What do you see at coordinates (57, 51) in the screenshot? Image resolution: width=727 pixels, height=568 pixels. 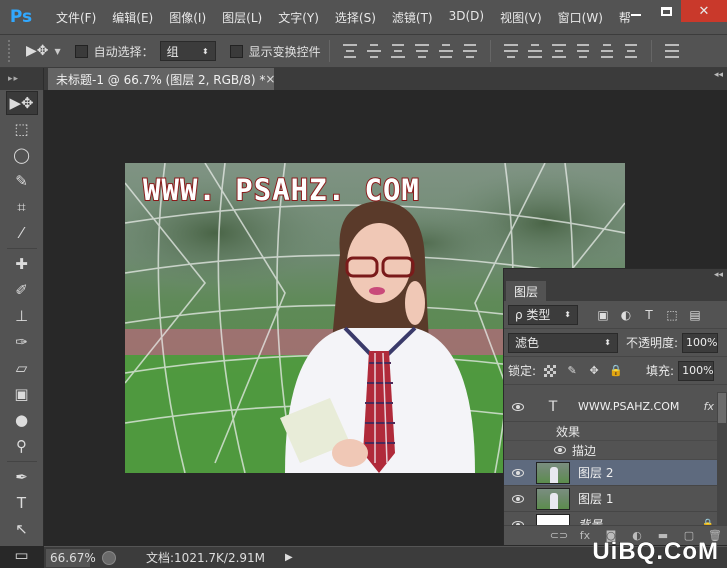 I see `chevron-down-icon: ▼` at bounding box center [57, 51].